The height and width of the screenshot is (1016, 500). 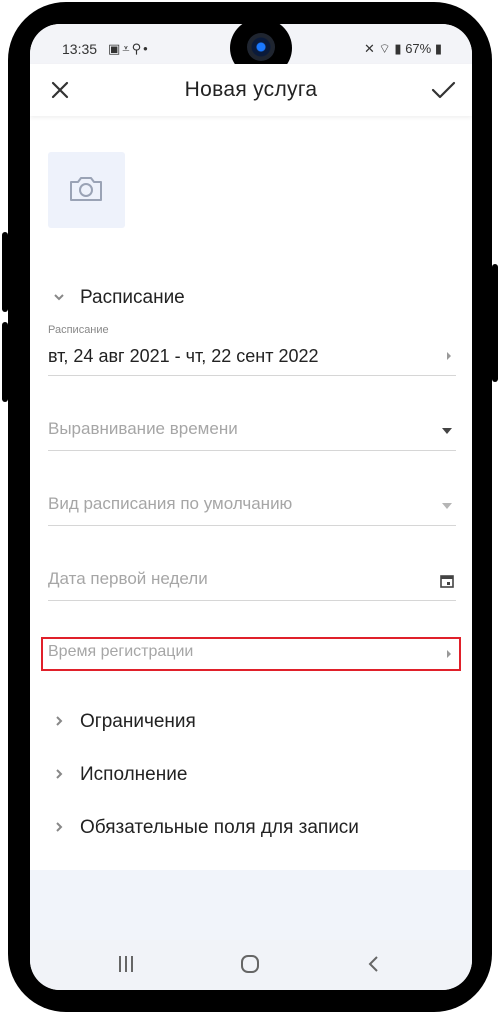 What do you see at coordinates (137, 48) in the screenshot?
I see `search-icon: ⚲` at bounding box center [137, 48].